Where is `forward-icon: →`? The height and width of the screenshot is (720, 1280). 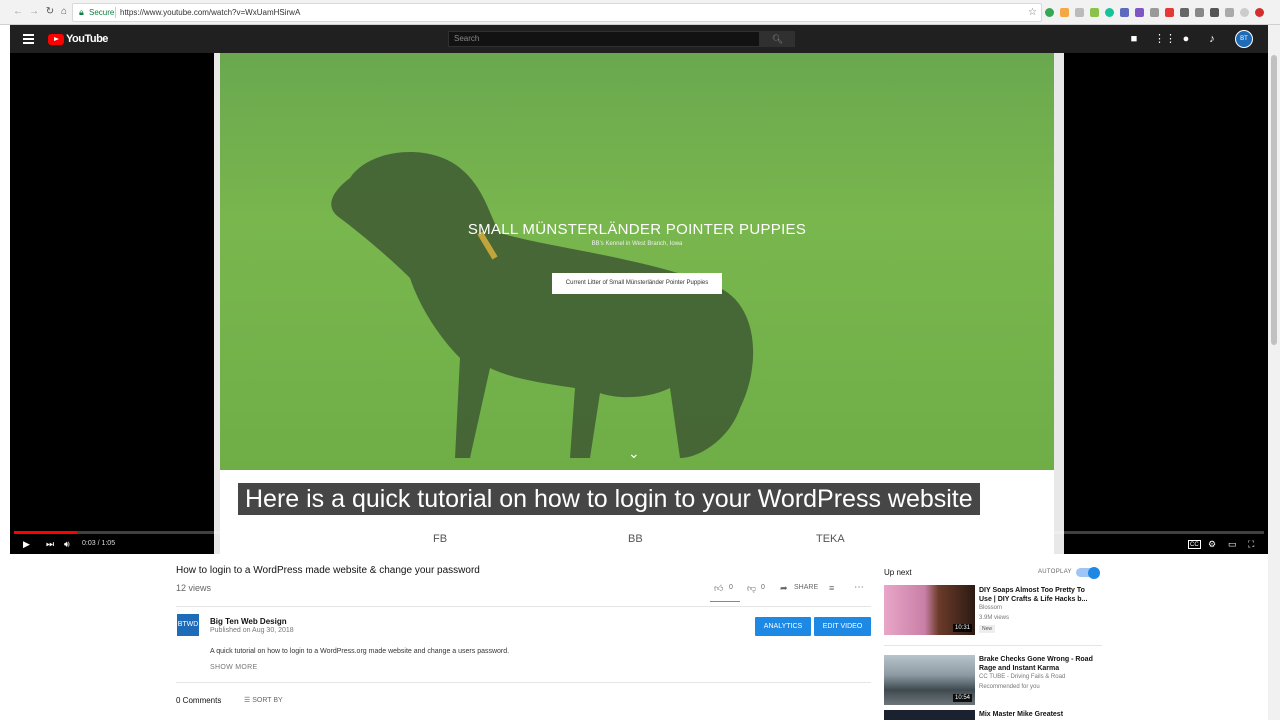
forward-icon: → is located at coordinates (34, 12).